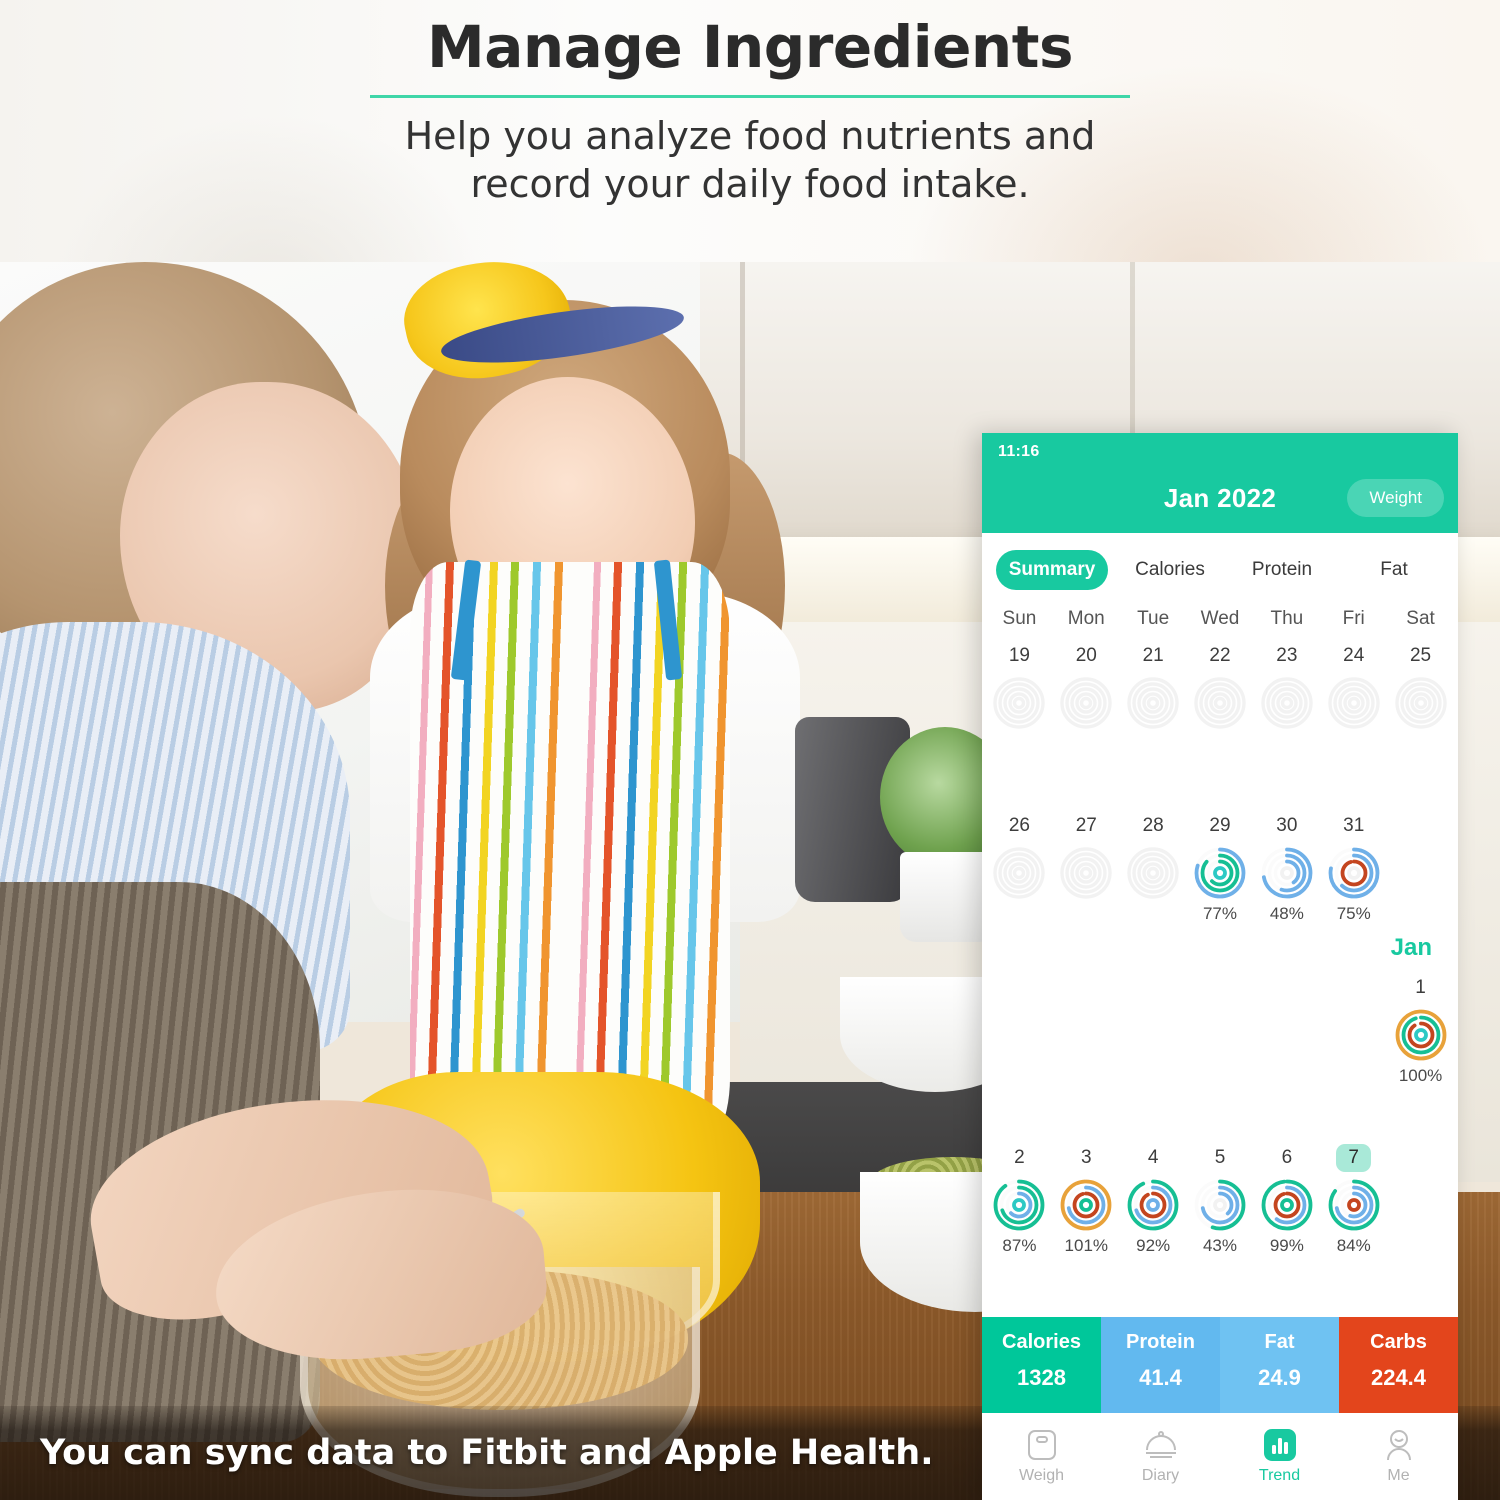 The width and height of the screenshot is (1500, 1500). I want to click on calendar-week-row: 1 100%, so click(1220, 1024).